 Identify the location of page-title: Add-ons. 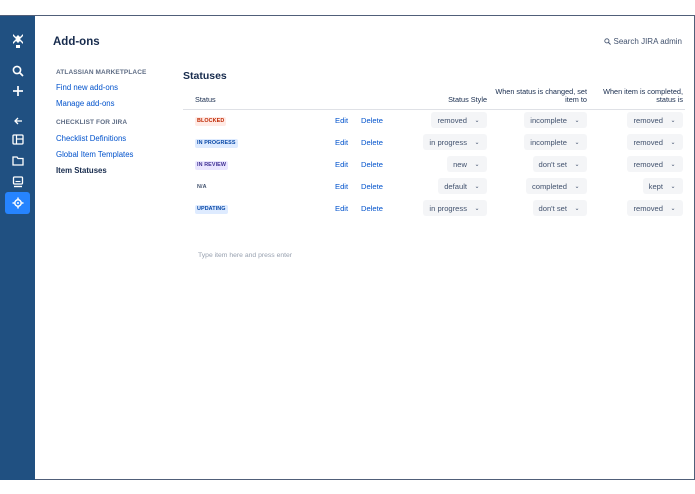
(76, 42).